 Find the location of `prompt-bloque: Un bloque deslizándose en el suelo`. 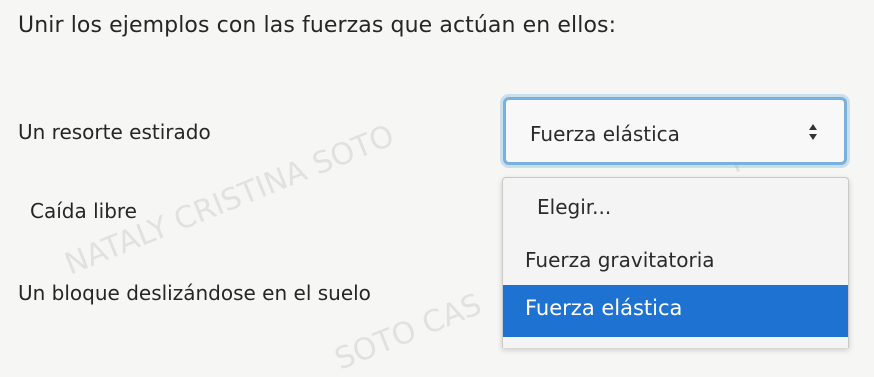

prompt-bloque: Un bloque deslizándose en el suelo is located at coordinates (194, 293).